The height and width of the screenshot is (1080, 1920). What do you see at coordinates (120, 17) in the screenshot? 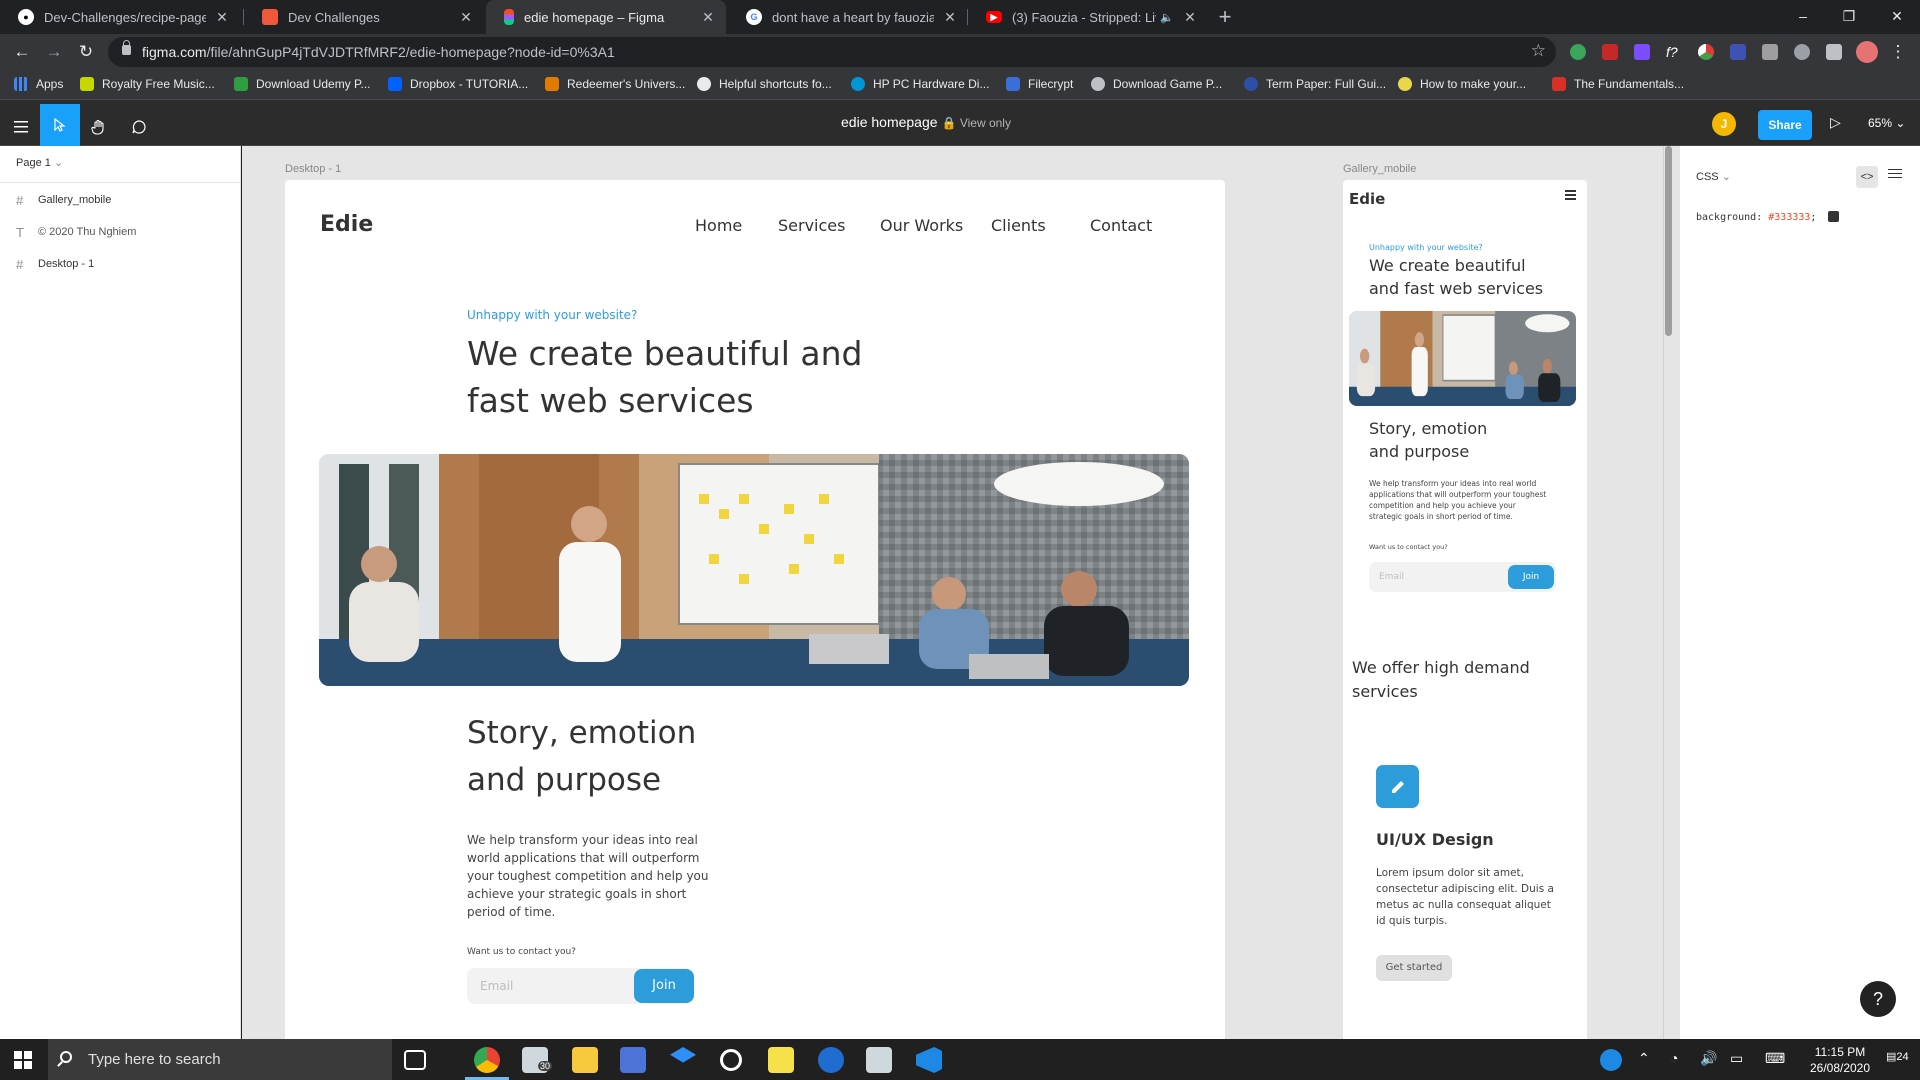
I see `tab-github-recipe: ● Dev-Challenges/recipe-page-ma ✕` at bounding box center [120, 17].